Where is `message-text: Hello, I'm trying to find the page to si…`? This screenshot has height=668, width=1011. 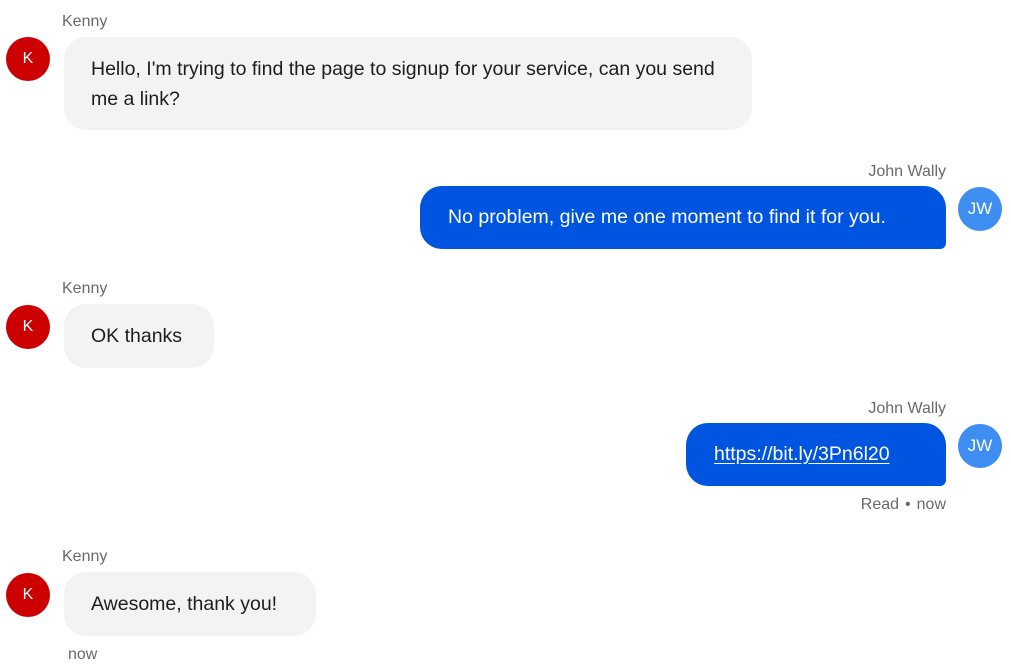
message-text: Hello, I'm trying to find the page to si… is located at coordinates (403, 84).